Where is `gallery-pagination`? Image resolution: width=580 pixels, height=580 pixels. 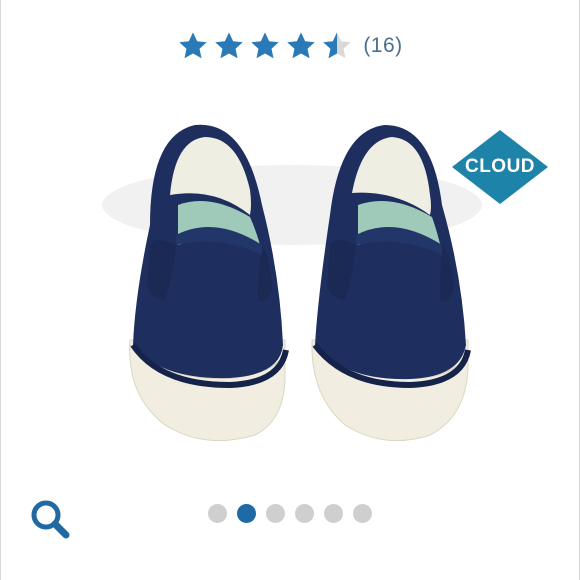 gallery-pagination is located at coordinates (290, 513).